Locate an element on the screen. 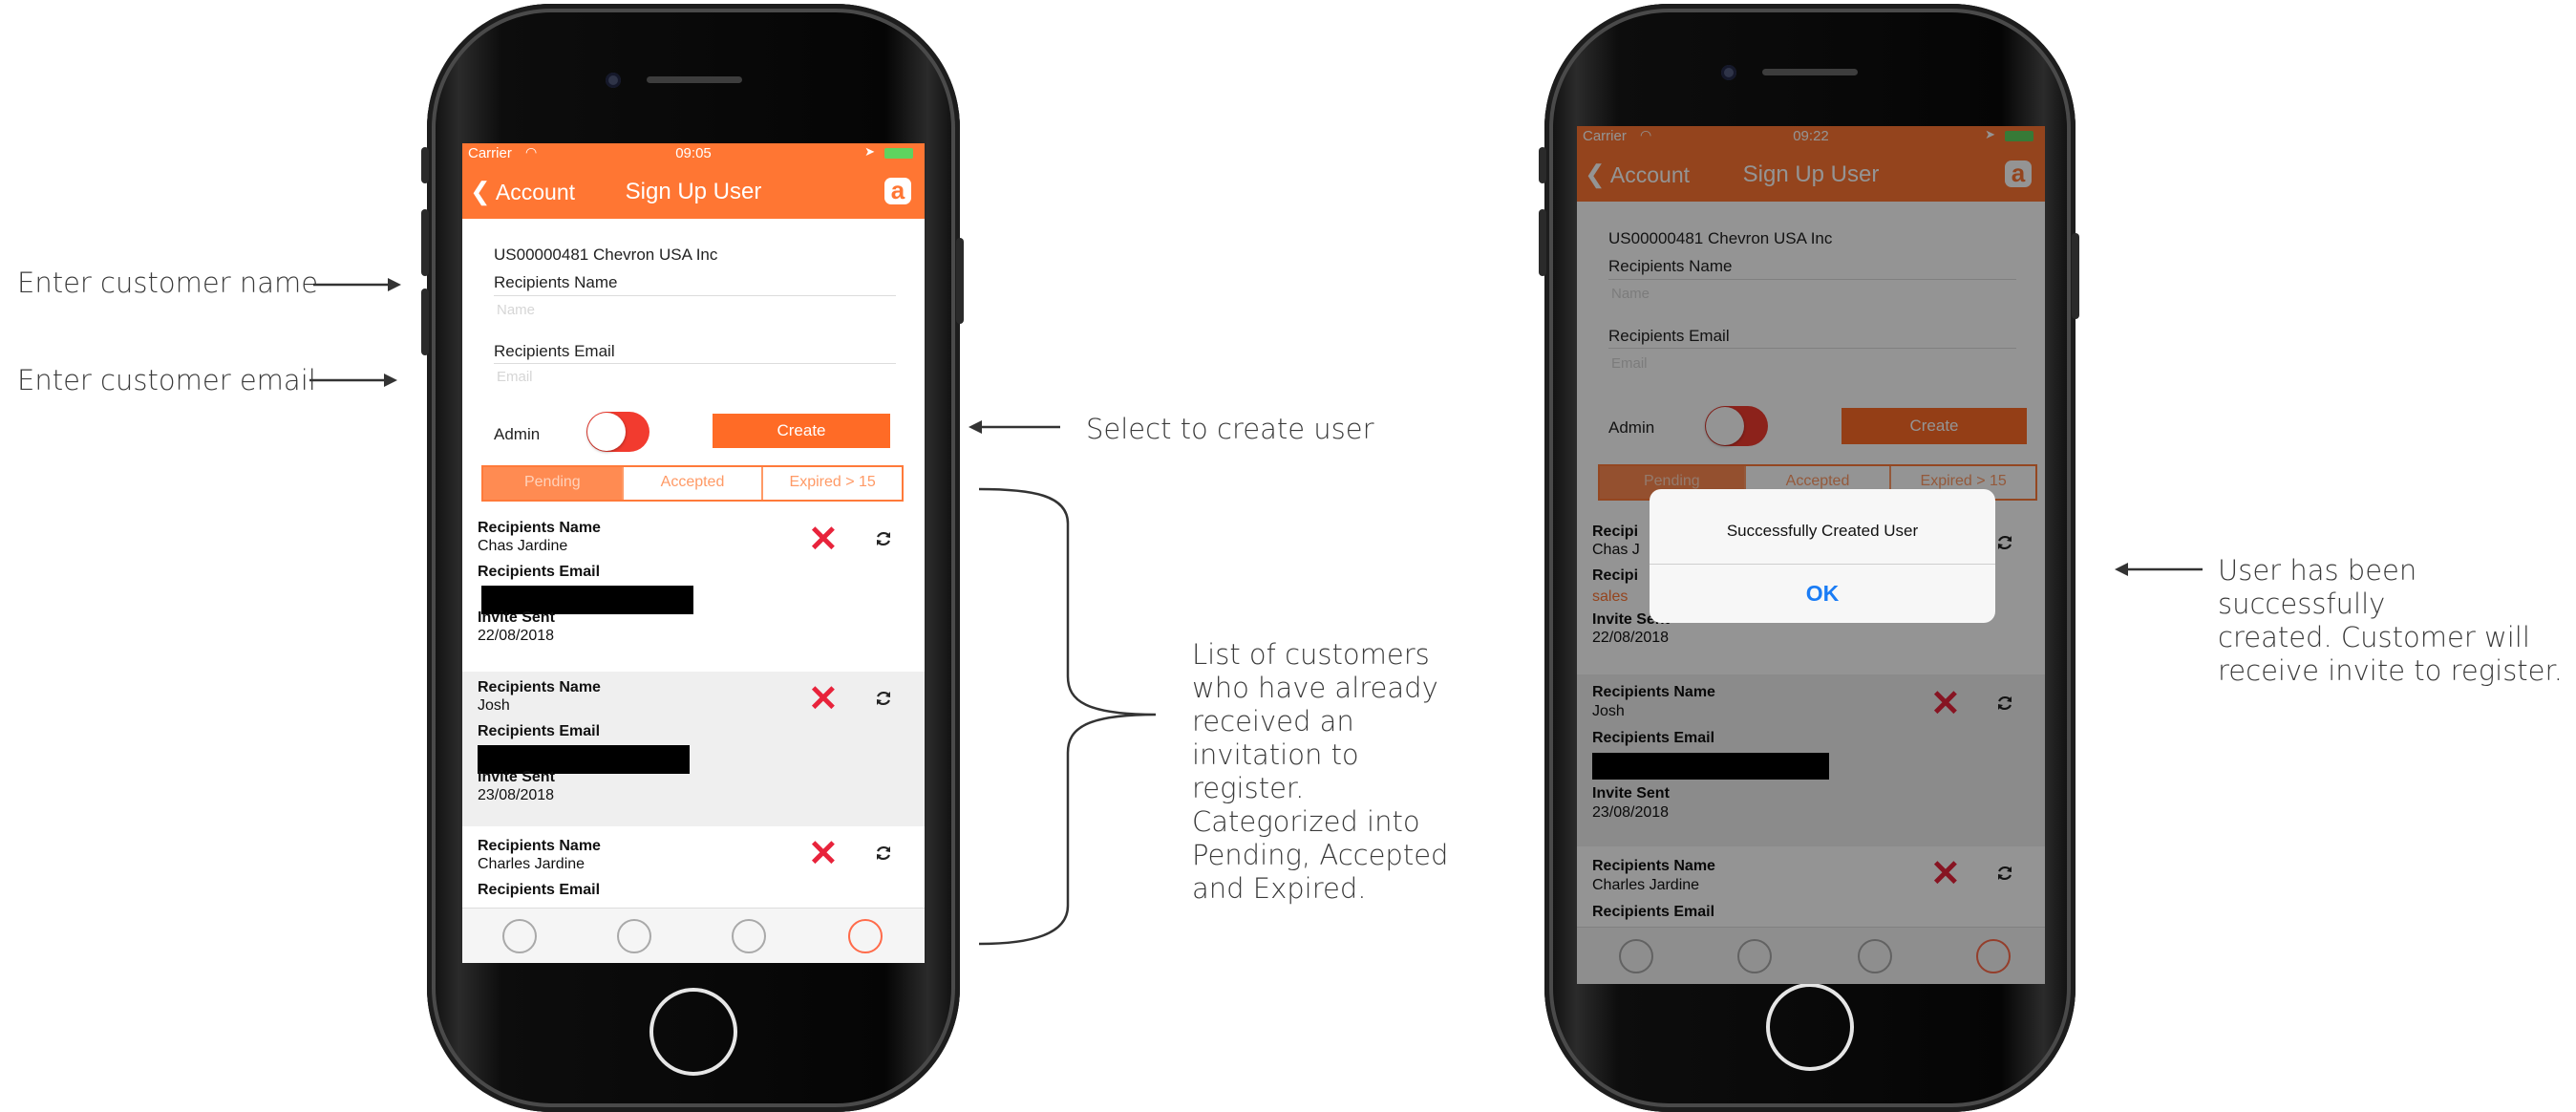  status-tabs: Pending Accepted Expired > 15 is located at coordinates (692, 483).